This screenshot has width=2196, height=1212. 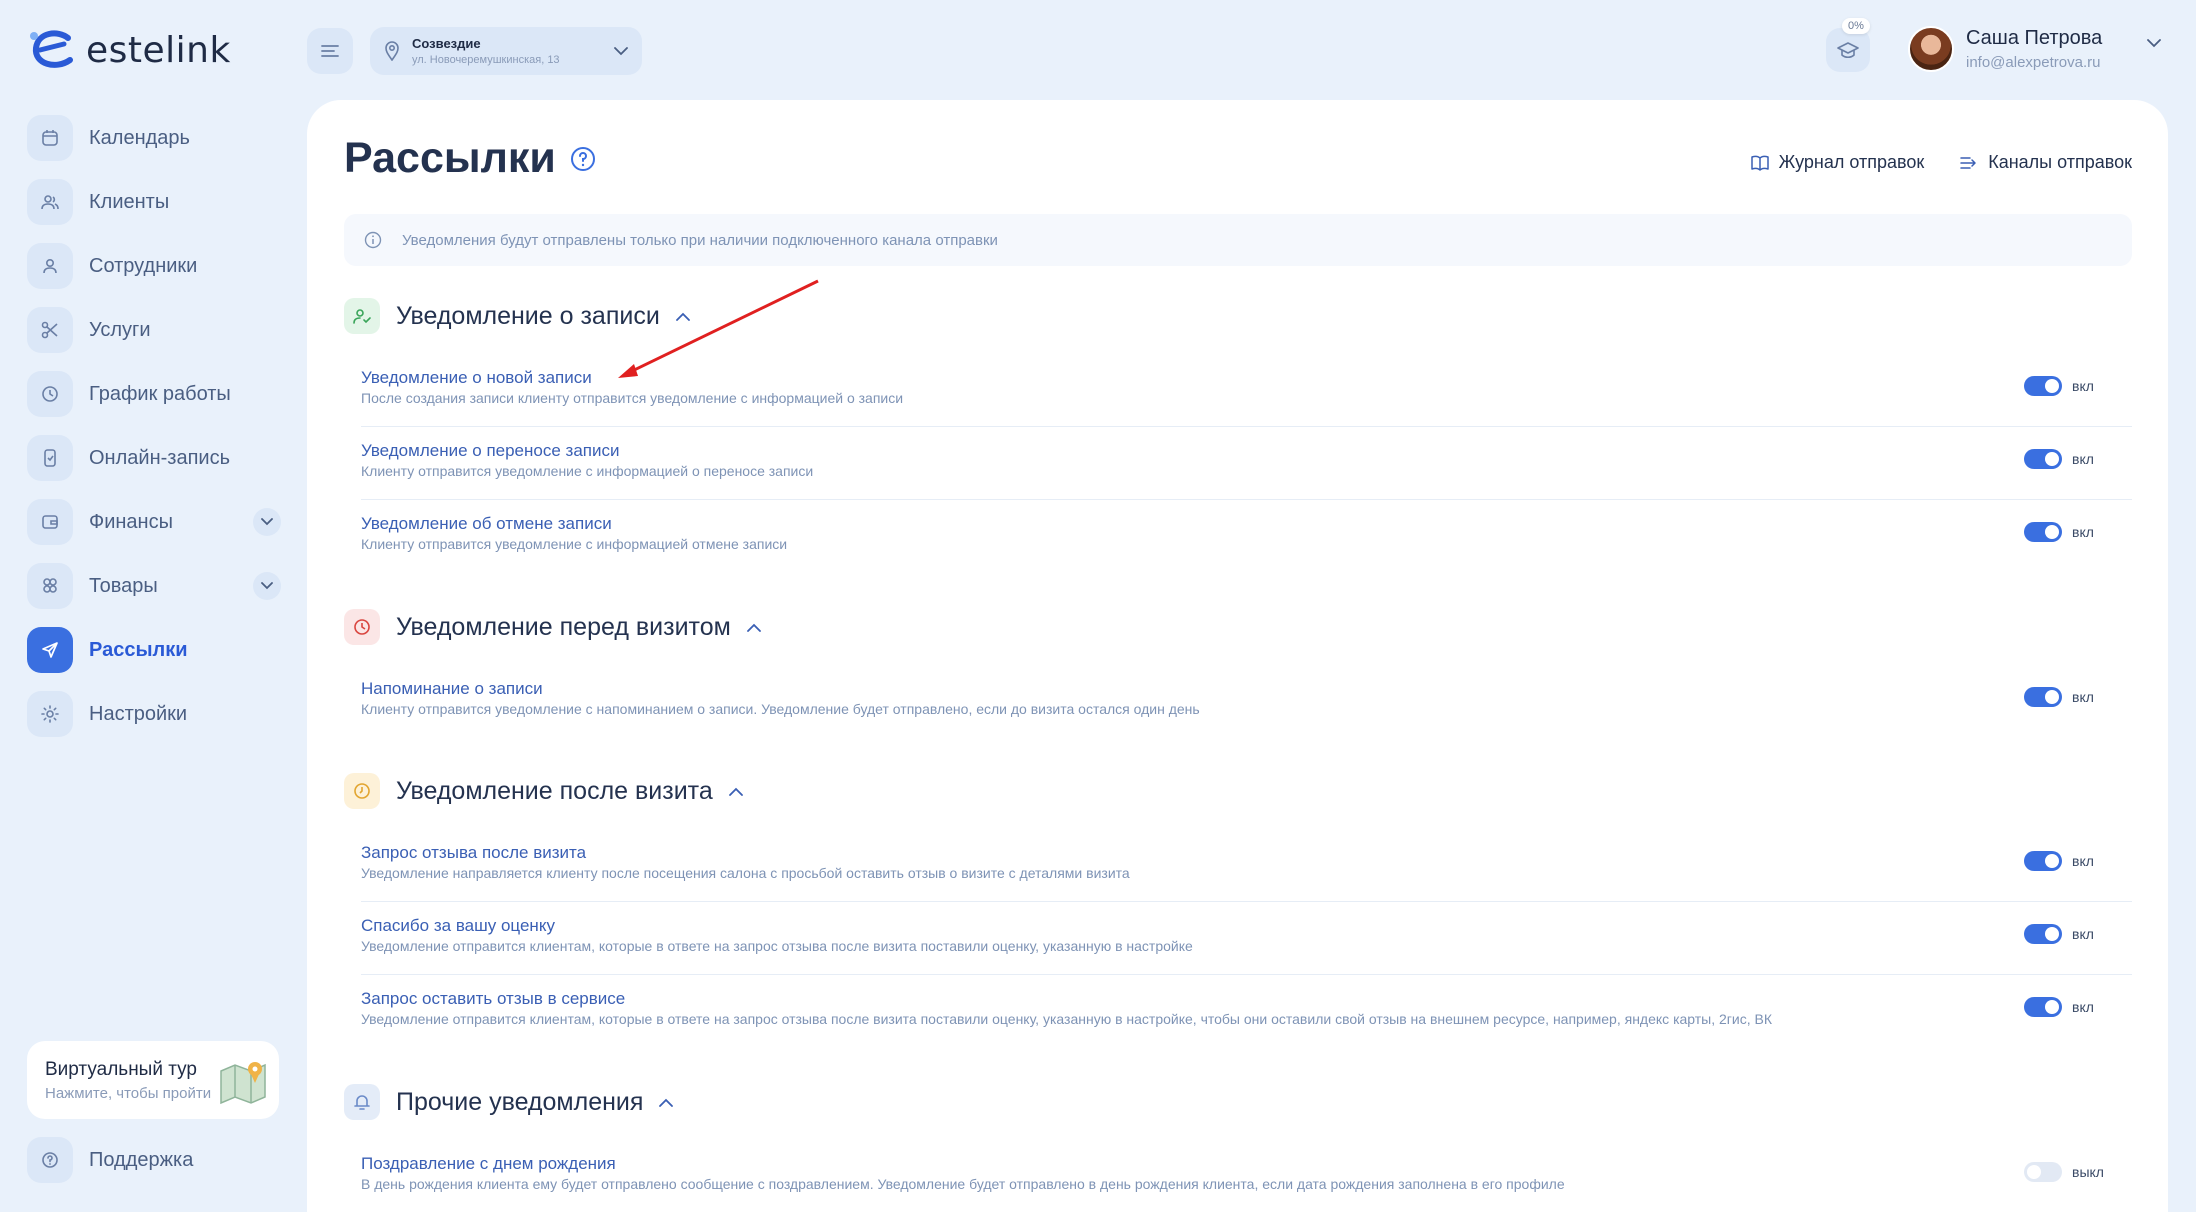 I want to click on user-check-icon, so click(x=362, y=316).